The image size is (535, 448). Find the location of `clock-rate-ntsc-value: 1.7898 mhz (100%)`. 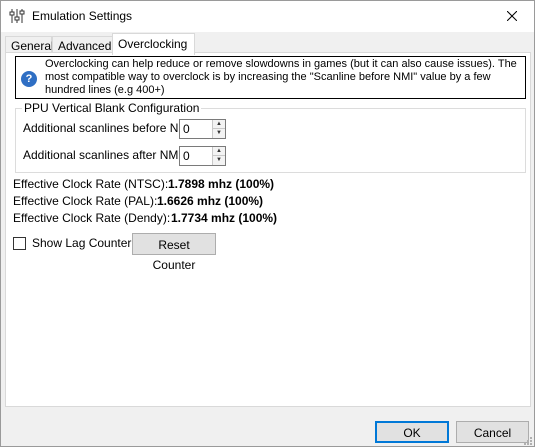

clock-rate-ntsc-value: 1.7898 mhz (100%) is located at coordinates (221, 184).